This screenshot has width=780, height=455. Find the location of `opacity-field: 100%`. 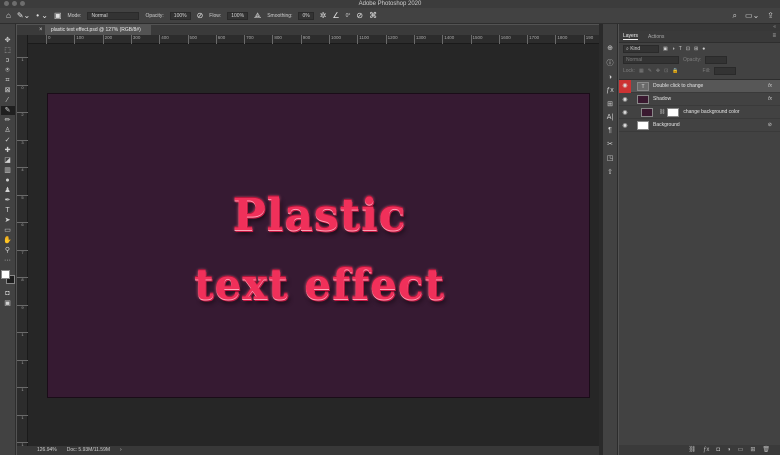

opacity-field: 100% is located at coordinates (180, 15).